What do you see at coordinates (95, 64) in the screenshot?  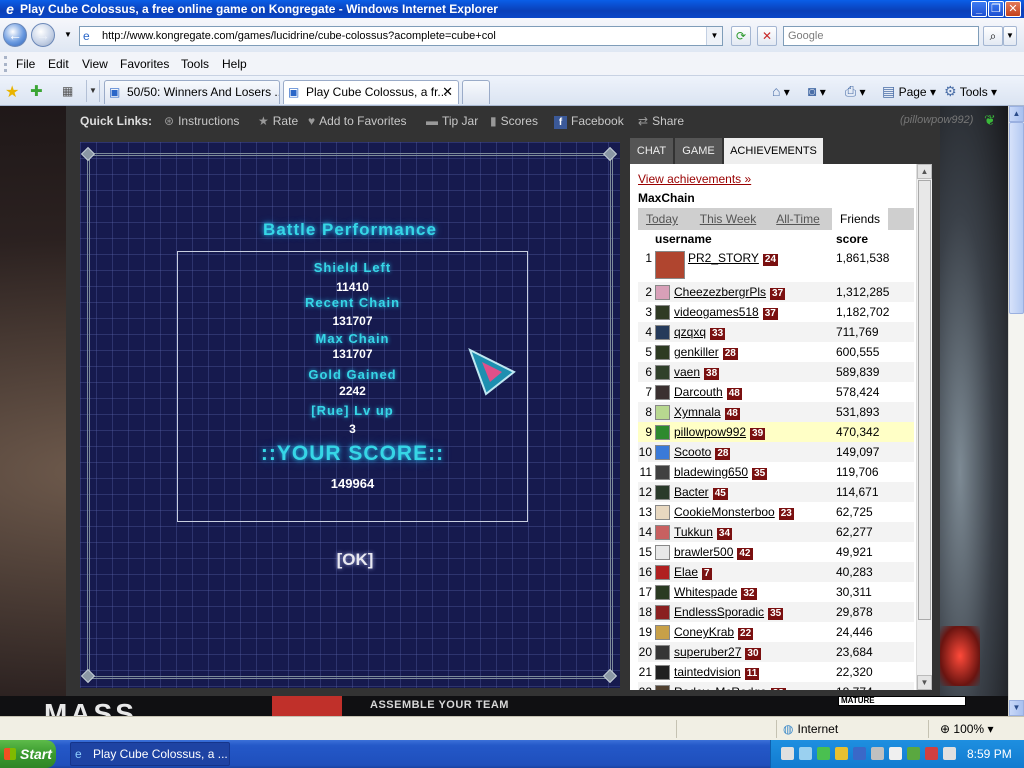 I see `menu-view: View` at bounding box center [95, 64].